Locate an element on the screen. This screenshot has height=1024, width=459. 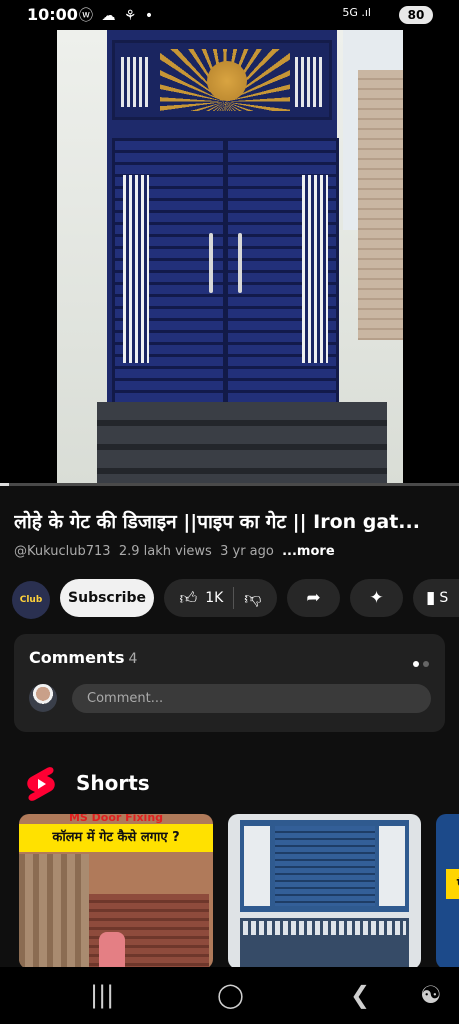
share-icon: ➦ is located at coordinates (313, 598).